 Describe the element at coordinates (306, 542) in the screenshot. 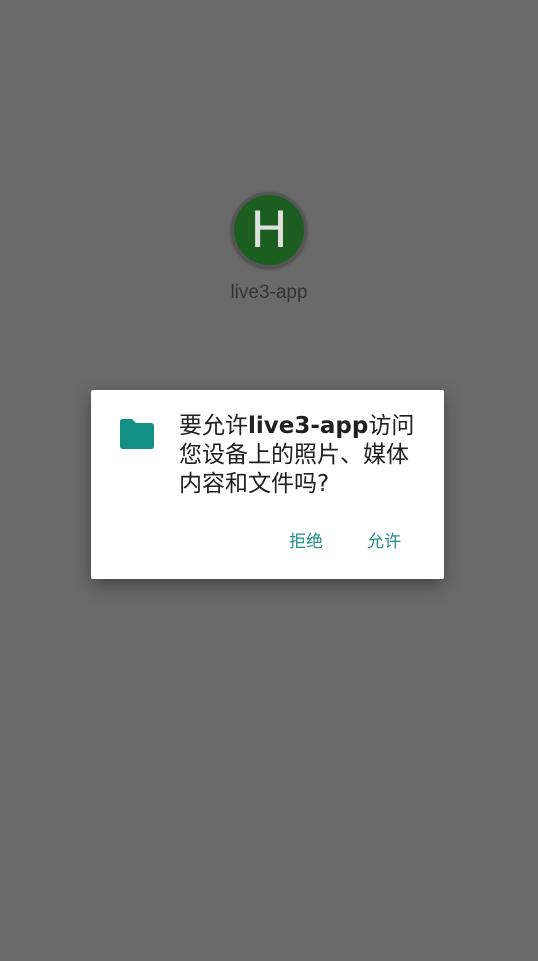

I see `deny-button: 拒绝` at that location.